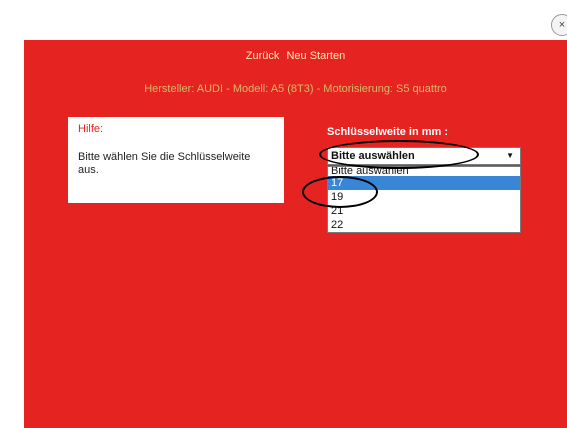  I want to click on back-link: Zurück, so click(263, 56).